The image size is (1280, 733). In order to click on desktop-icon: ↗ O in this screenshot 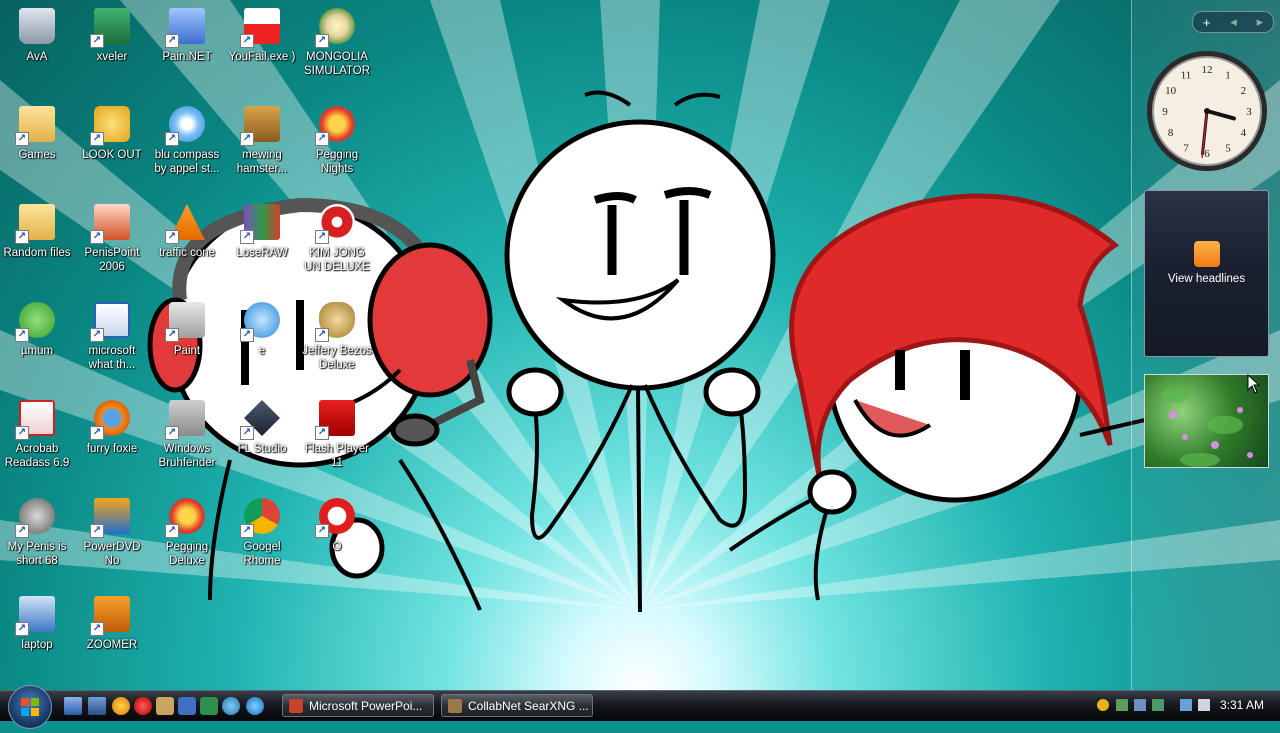, I will do `click(337, 524)`.